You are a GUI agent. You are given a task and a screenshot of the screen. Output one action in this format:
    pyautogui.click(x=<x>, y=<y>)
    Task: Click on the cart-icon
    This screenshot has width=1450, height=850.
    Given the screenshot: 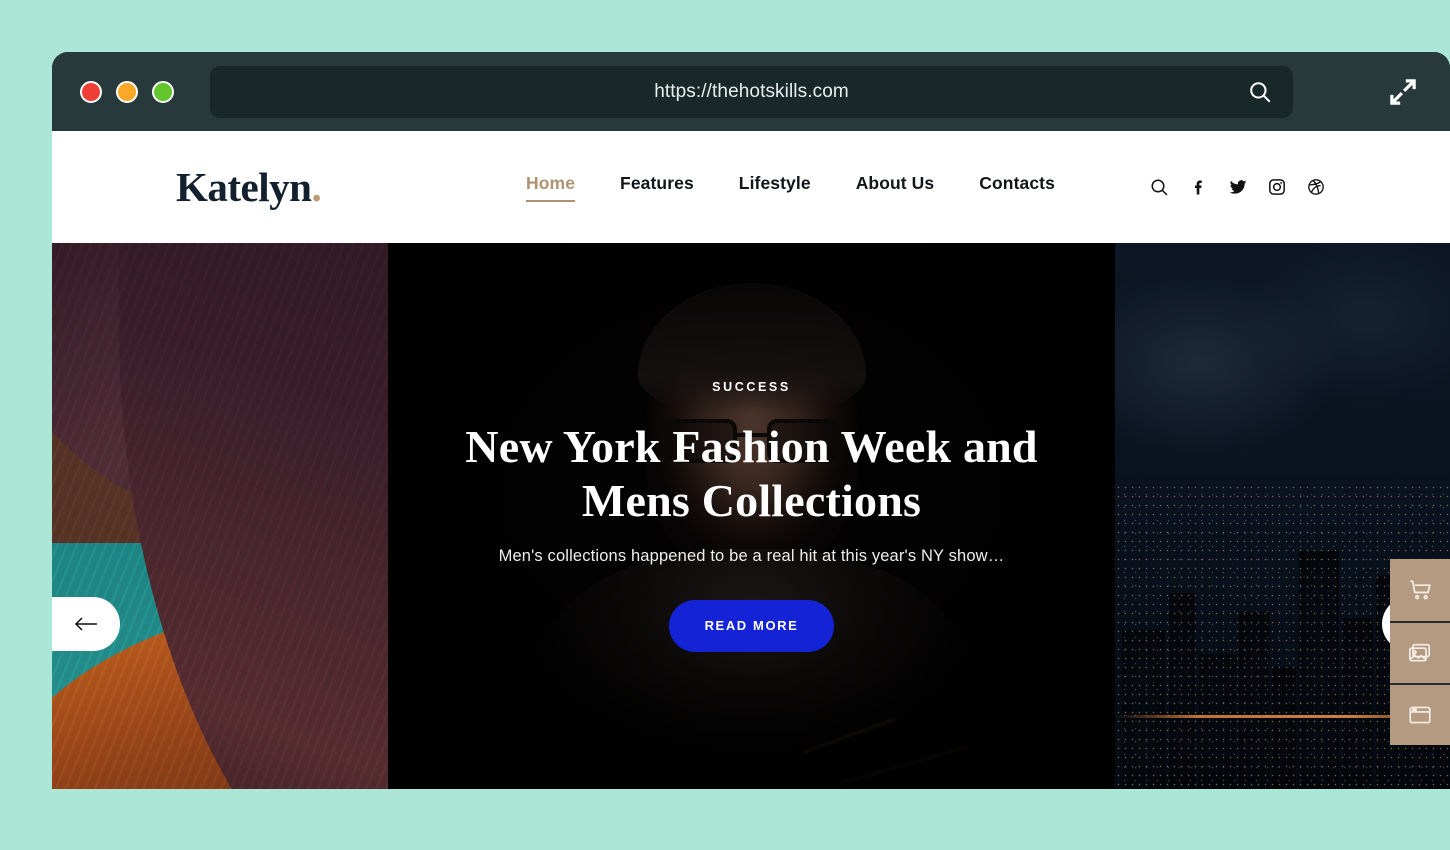 What is the action you would take?
    pyautogui.click(x=1420, y=590)
    